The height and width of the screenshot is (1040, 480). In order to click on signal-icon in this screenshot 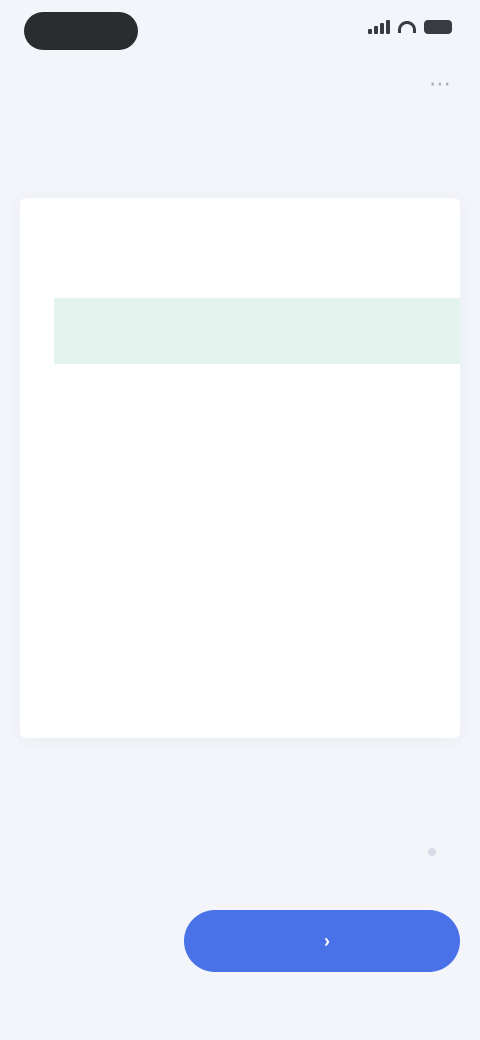, I will do `click(379, 27)`.